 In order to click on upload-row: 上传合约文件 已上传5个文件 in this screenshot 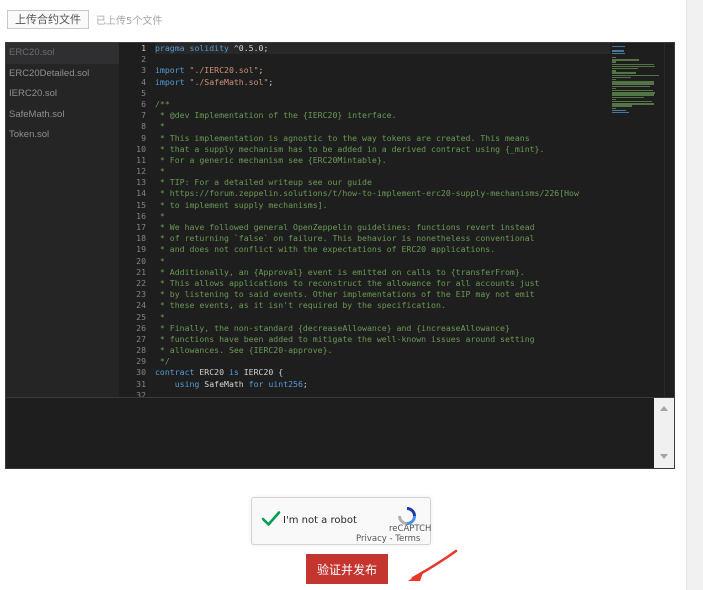, I will do `click(84, 19)`.